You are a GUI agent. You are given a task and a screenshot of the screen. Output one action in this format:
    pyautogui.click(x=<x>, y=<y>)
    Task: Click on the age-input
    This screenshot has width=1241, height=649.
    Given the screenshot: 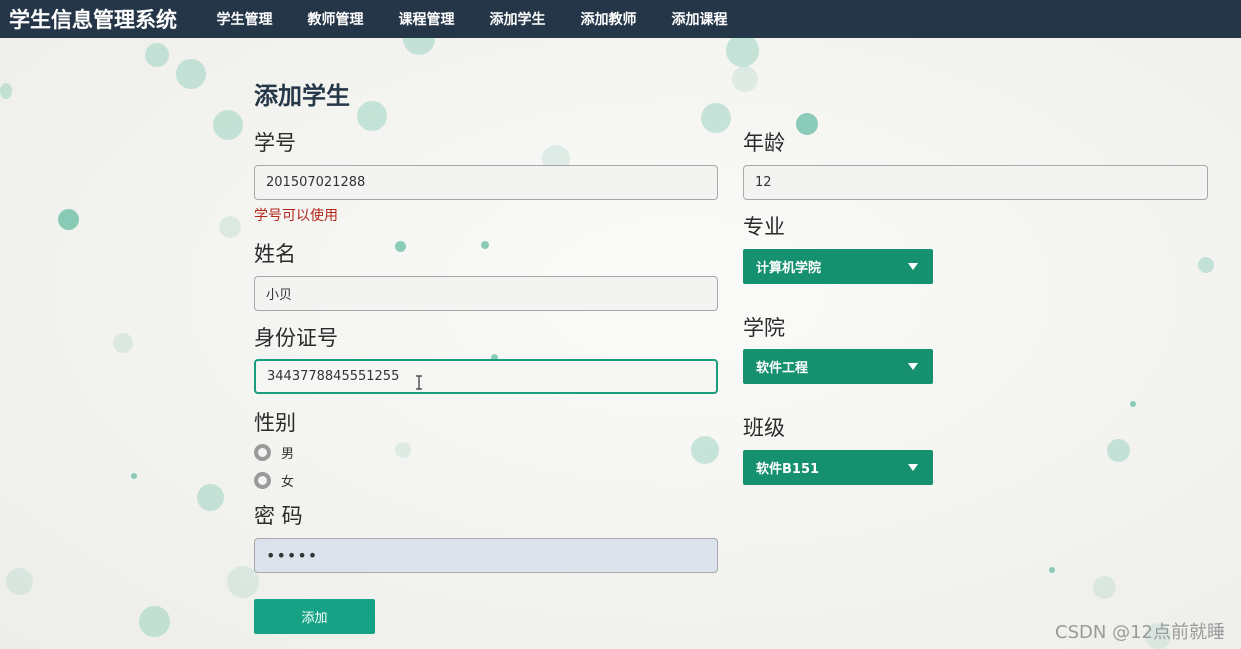 What is the action you would take?
    pyautogui.click(x=975, y=182)
    